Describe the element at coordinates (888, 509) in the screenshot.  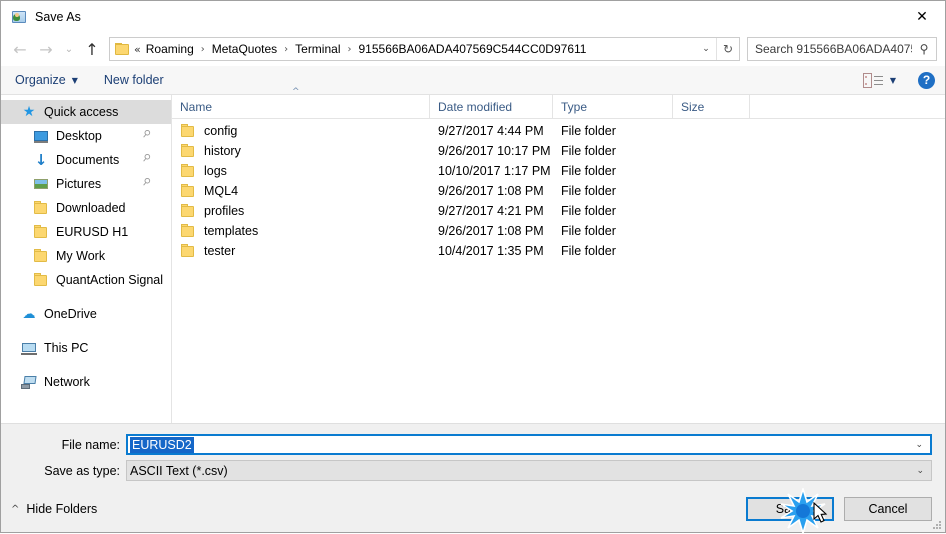
I see `cancel-button: Cancel` at that location.